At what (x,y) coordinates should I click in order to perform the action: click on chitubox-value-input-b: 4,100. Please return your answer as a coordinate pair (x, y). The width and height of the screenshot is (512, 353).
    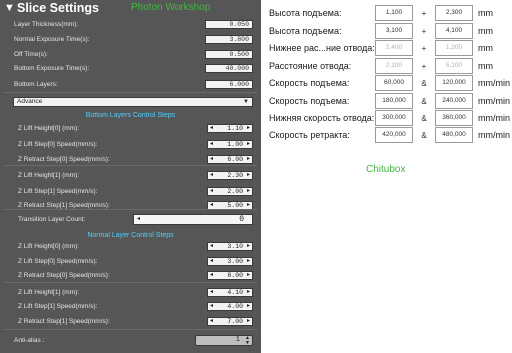
    Looking at the image, I should click on (454, 31).